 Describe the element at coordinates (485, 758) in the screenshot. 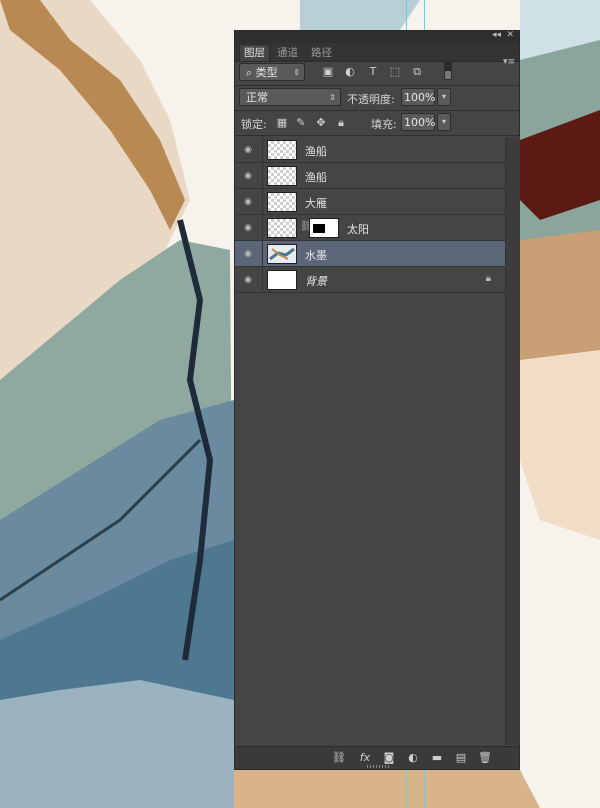

I see `delete-layer-icon: 🗑︎` at that location.